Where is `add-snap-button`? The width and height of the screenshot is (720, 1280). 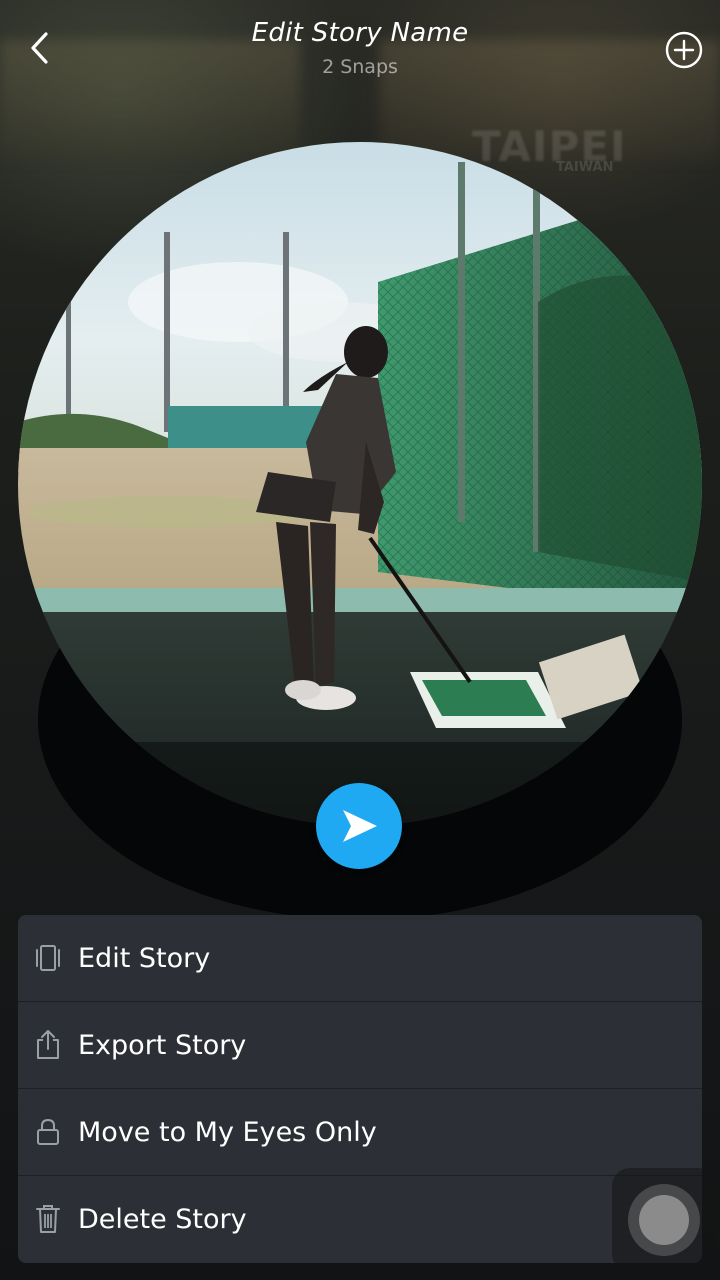 add-snap-button is located at coordinates (684, 50).